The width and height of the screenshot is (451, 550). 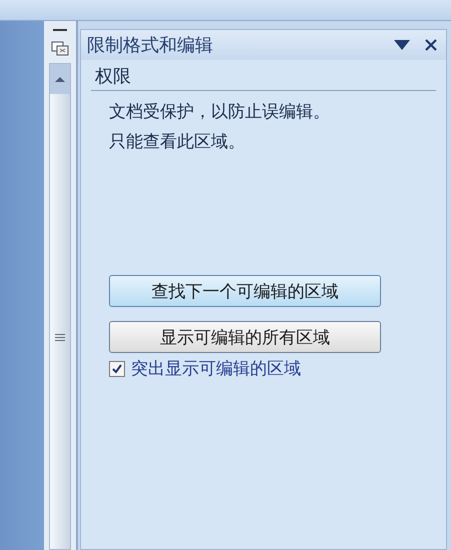 What do you see at coordinates (177, 142) in the screenshot?
I see `info-text: 只能查看此区域。` at bounding box center [177, 142].